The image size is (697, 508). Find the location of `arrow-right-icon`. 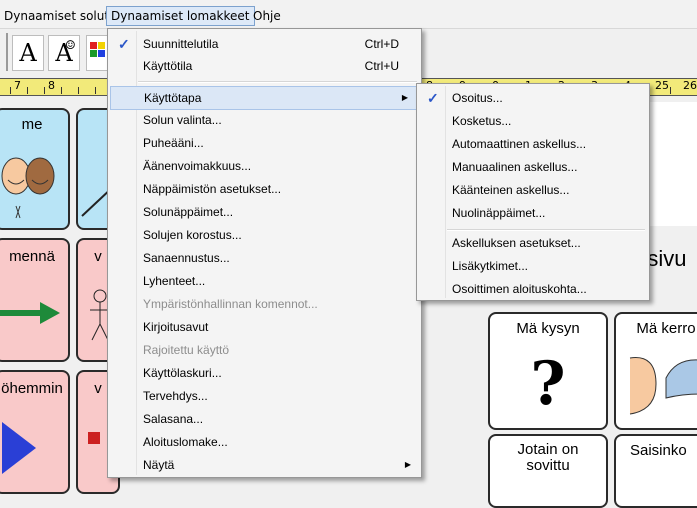

arrow-right-icon is located at coordinates (30, 313).